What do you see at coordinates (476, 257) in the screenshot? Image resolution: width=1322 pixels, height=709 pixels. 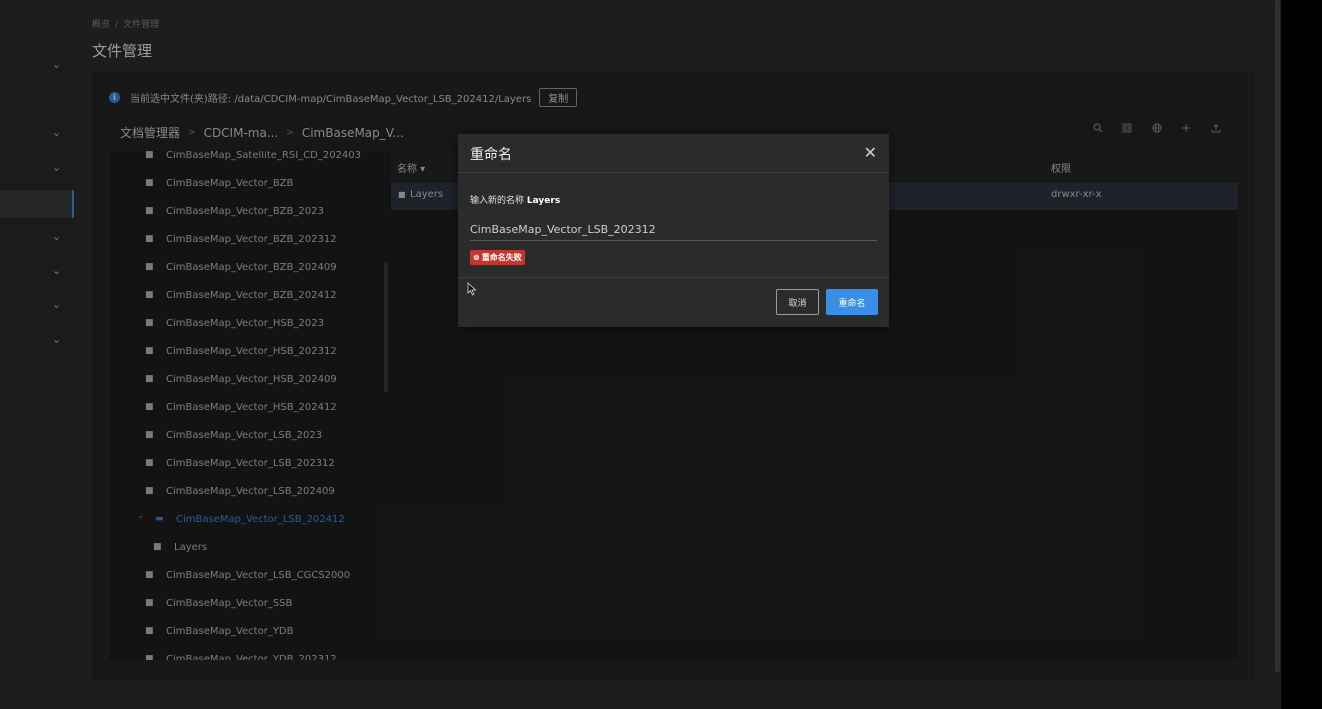 I see `error-icon: ⊗` at bounding box center [476, 257].